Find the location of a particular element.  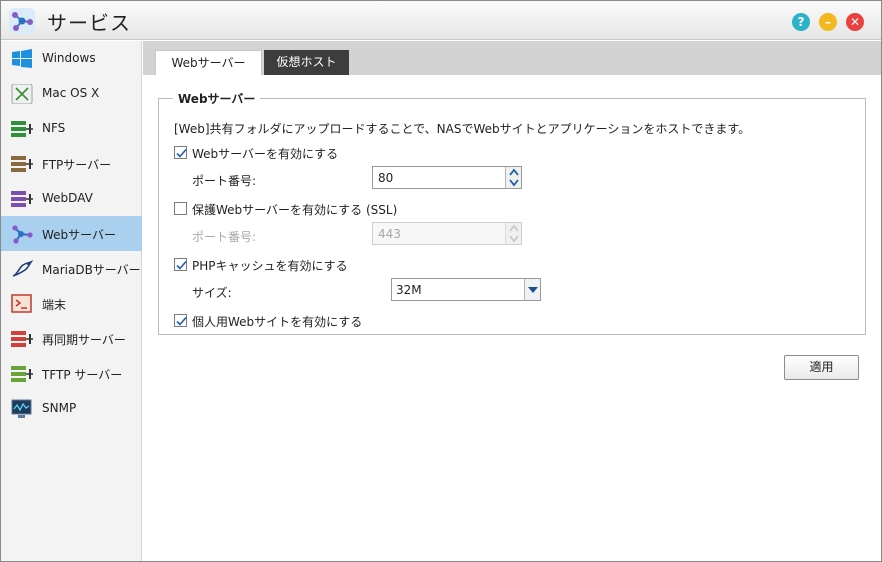

port-label: ポート番号: is located at coordinates (224, 181).